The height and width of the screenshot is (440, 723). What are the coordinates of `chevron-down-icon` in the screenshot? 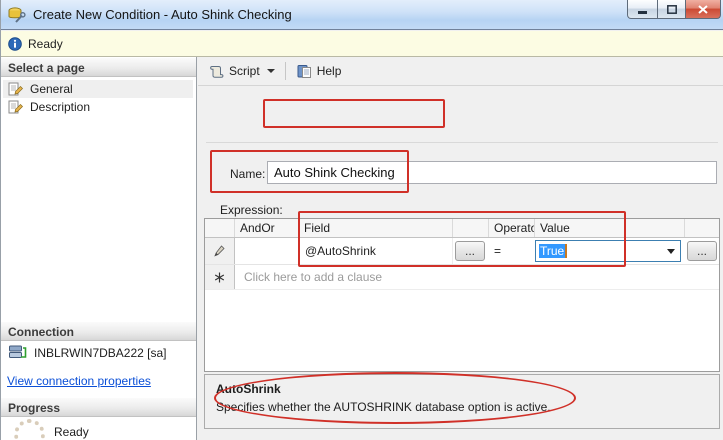 It's located at (270, 71).